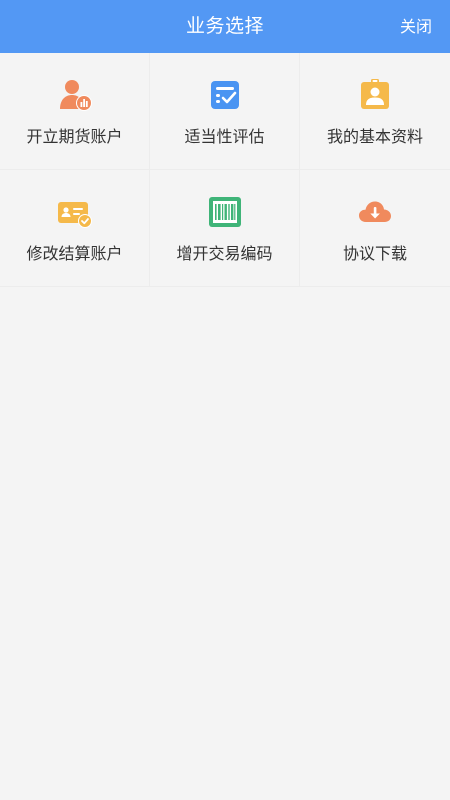  Describe the element at coordinates (374, 136) in the screenshot. I see `service-label: 我的基本资料` at that location.